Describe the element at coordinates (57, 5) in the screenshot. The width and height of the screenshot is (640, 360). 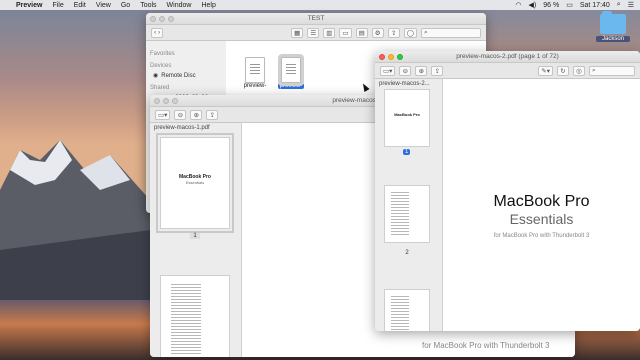
I see `menu-file: File` at that location.